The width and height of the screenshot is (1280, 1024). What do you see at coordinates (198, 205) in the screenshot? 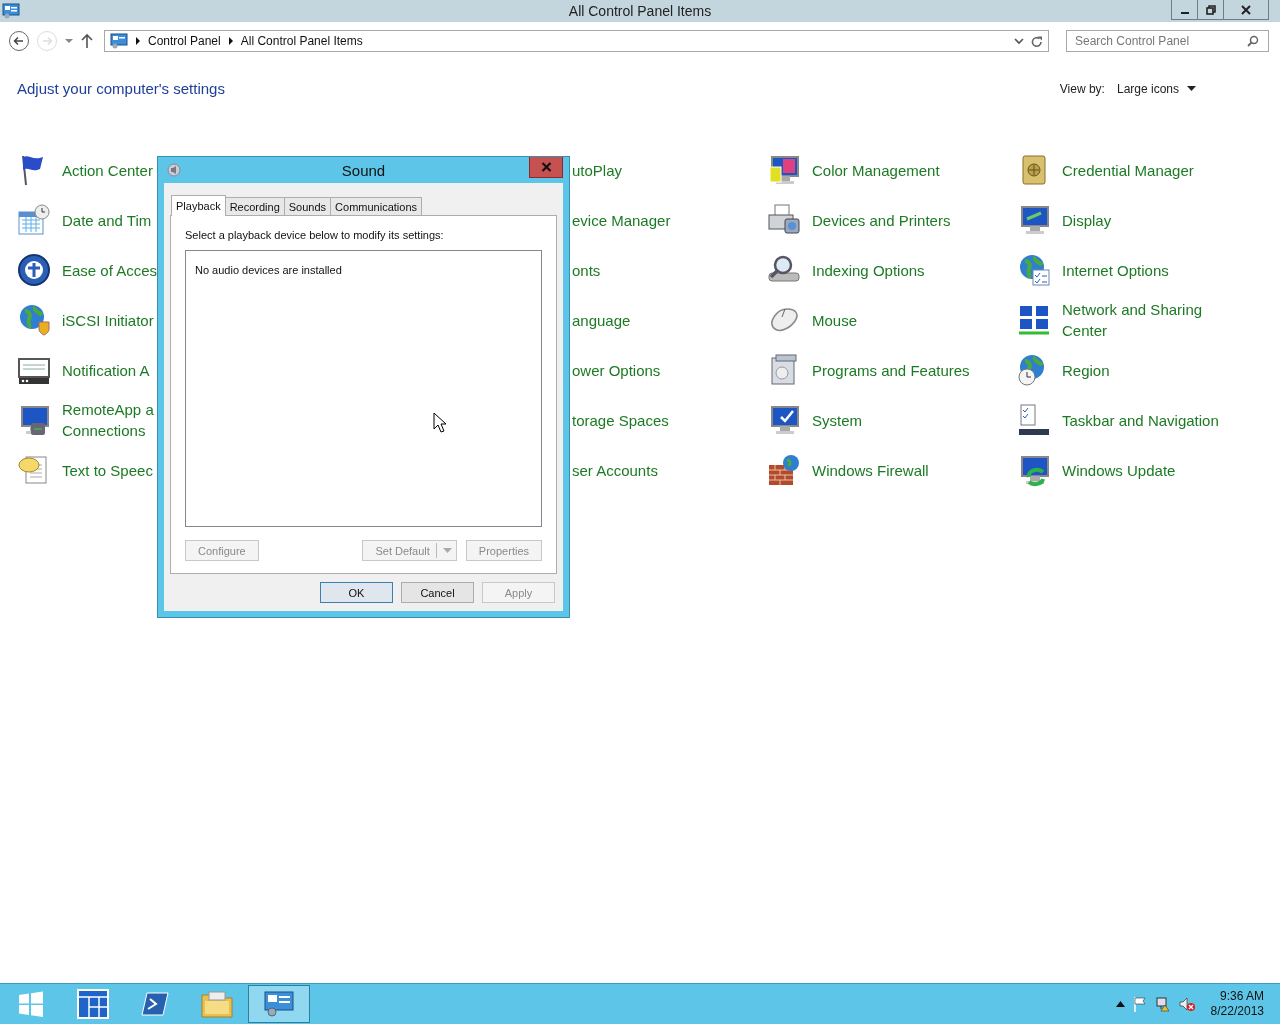
I see `tab: Playback` at bounding box center [198, 205].